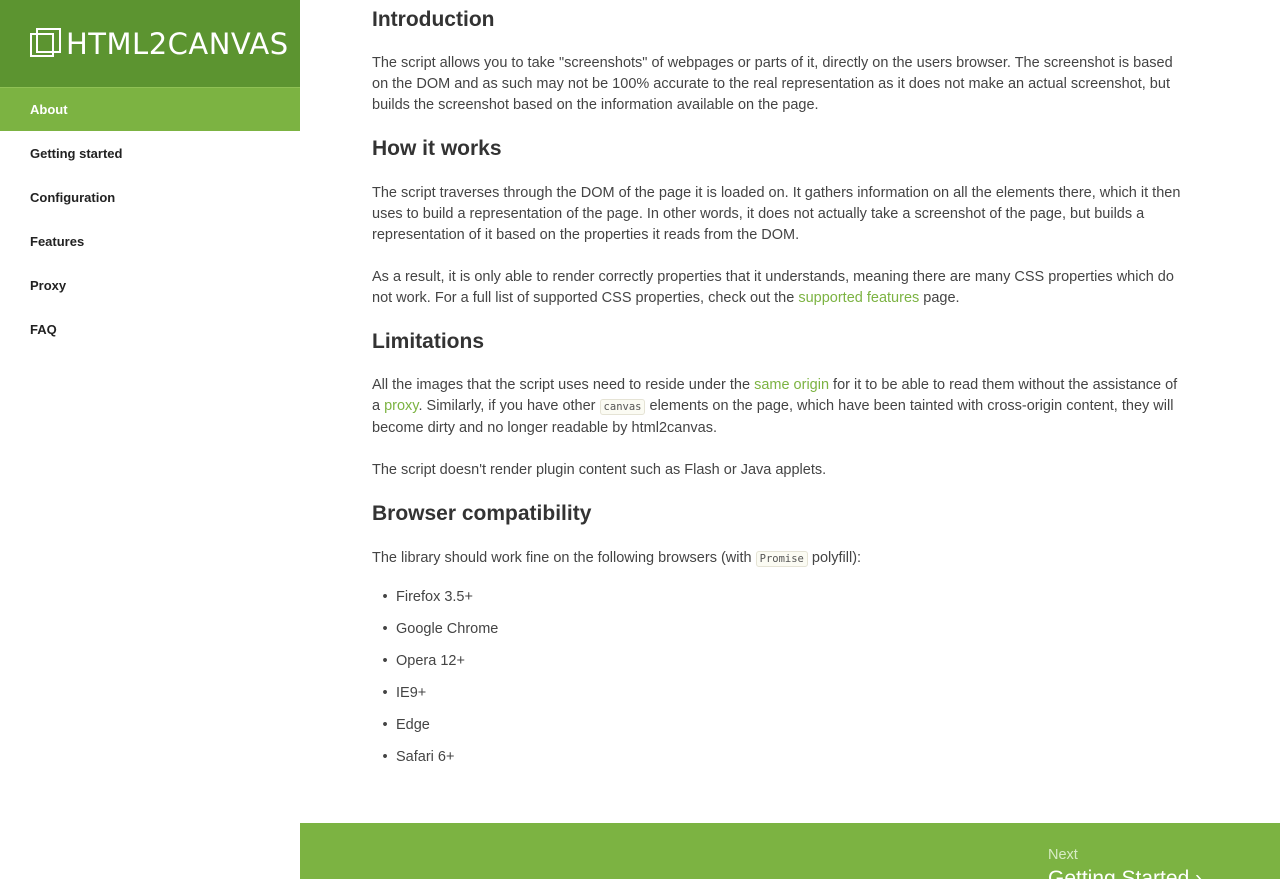  Describe the element at coordinates (401, 406) in the screenshot. I see `proxy-link: proxy` at that location.